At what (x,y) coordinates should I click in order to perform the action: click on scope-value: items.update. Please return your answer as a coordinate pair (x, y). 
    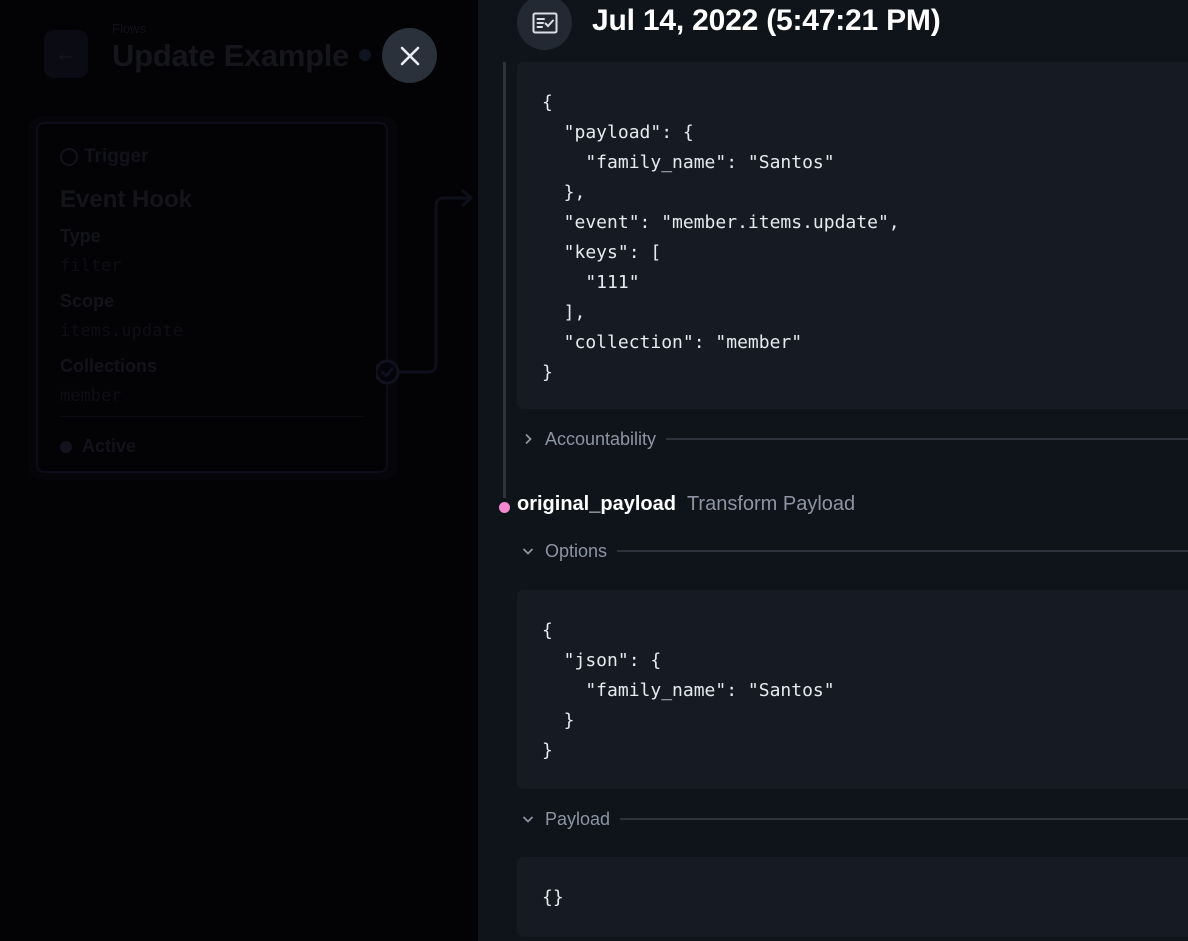
    Looking at the image, I should click on (121, 331).